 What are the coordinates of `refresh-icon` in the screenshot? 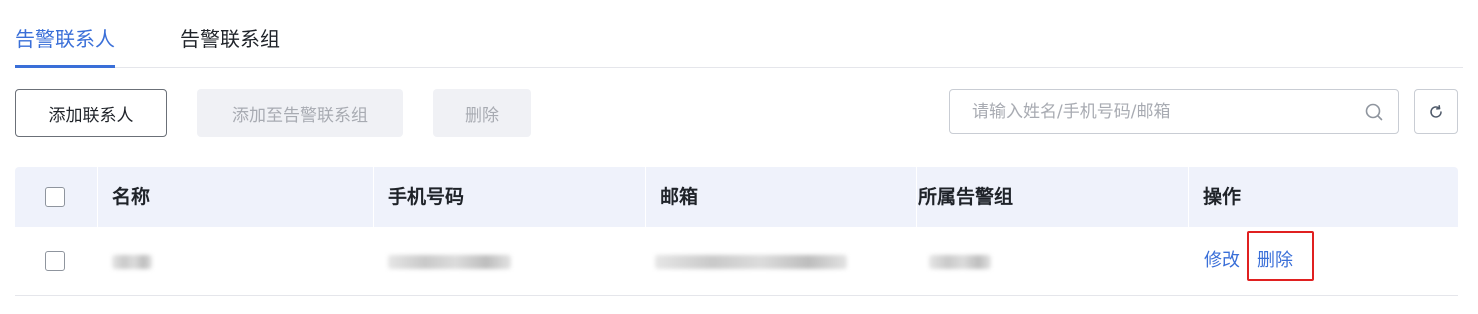 It's located at (1436, 111).